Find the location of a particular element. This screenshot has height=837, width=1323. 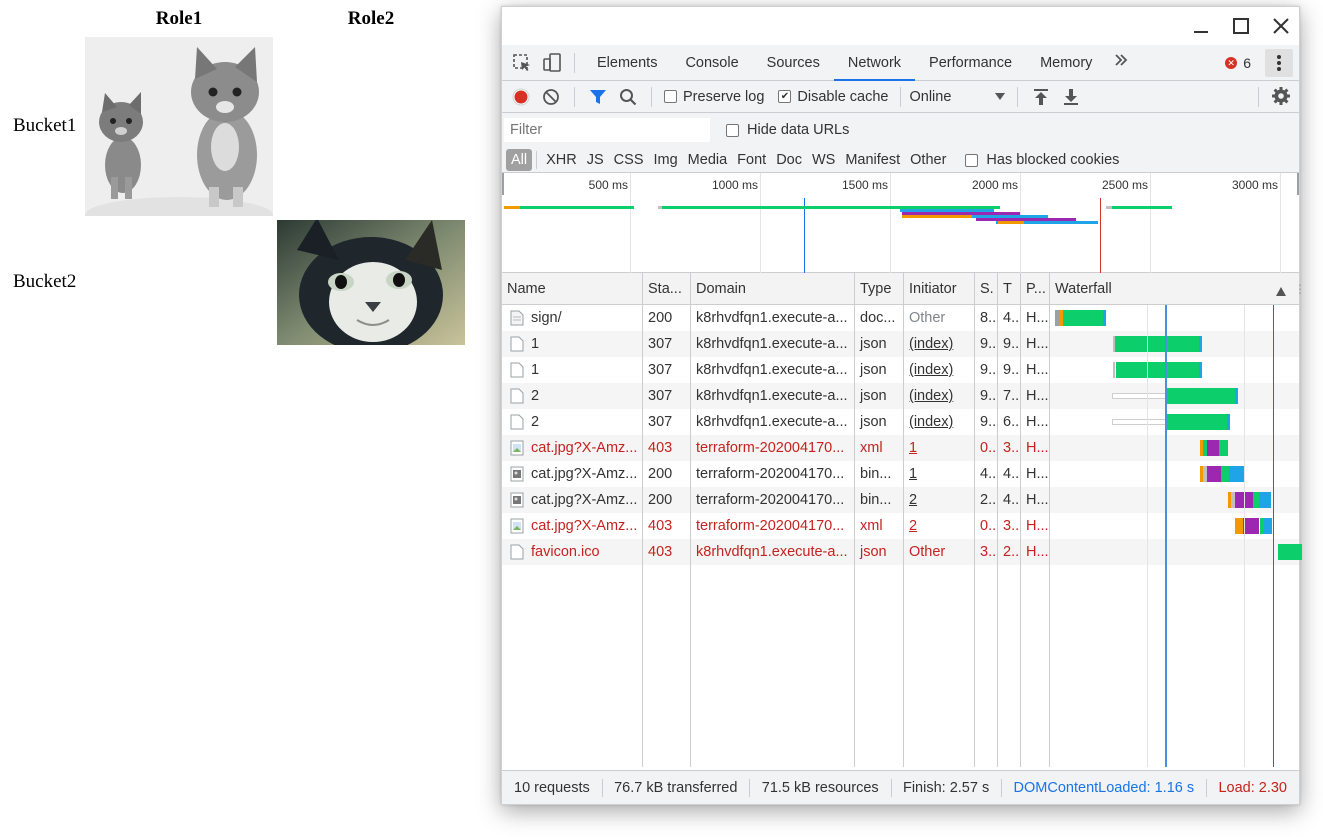

request-status: 307 is located at coordinates (660, 396).